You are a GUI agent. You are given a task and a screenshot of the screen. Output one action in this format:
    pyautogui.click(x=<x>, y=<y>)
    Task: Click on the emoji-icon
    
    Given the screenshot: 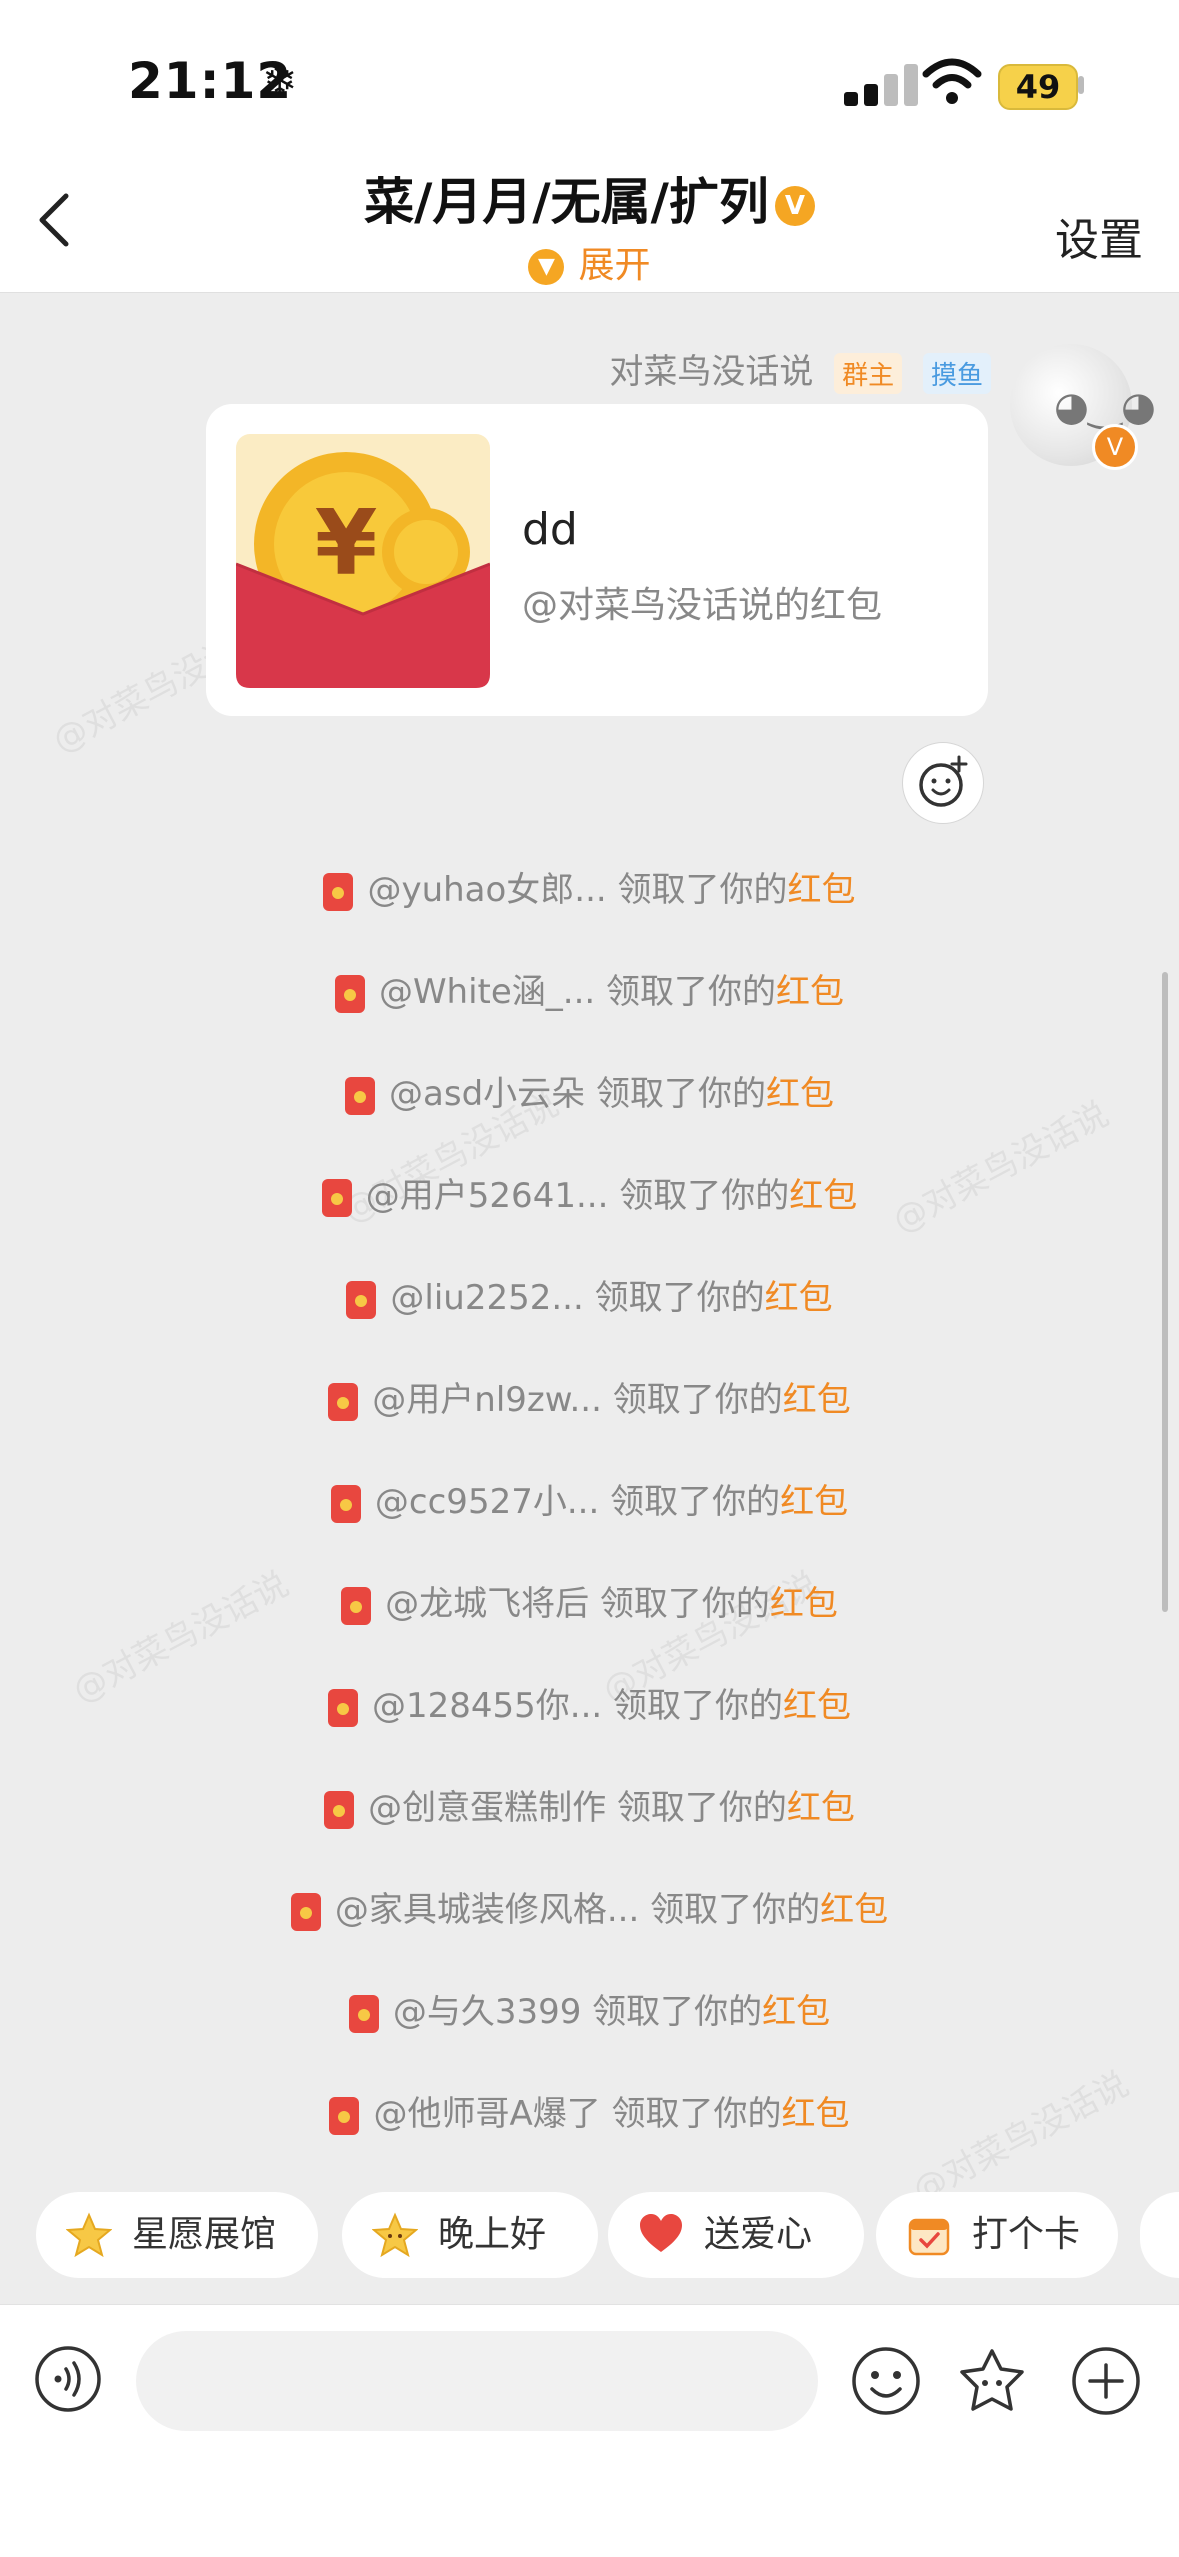 What is the action you would take?
    pyautogui.click(x=886, y=2381)
    